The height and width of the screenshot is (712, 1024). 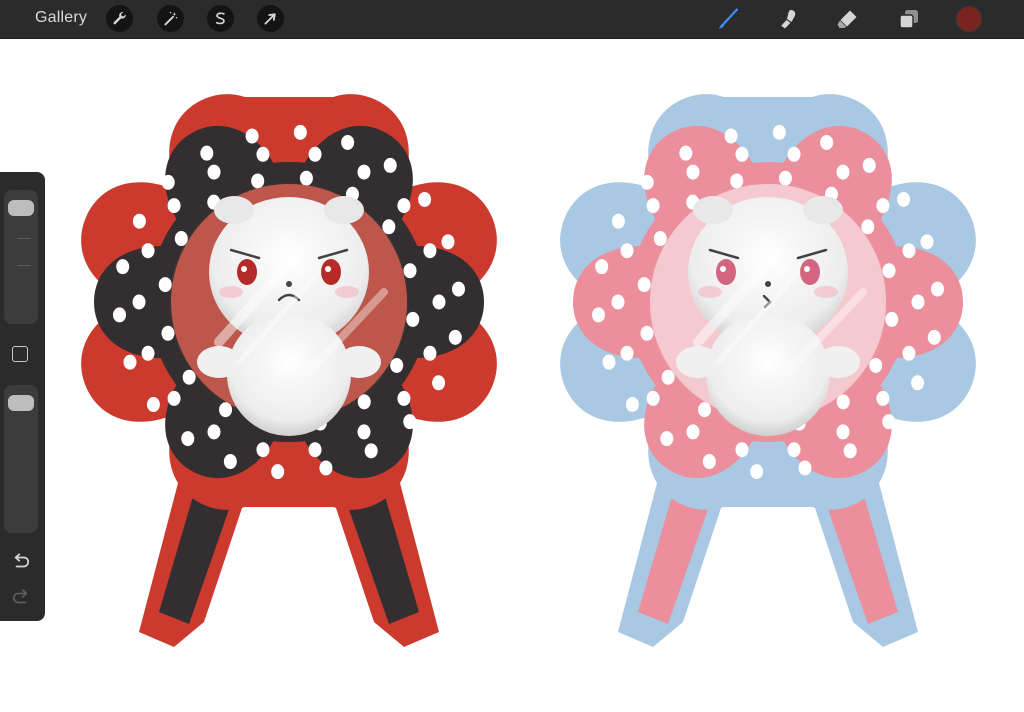 I want to click on smudge-finger-icon, so click(x=788, y=19).